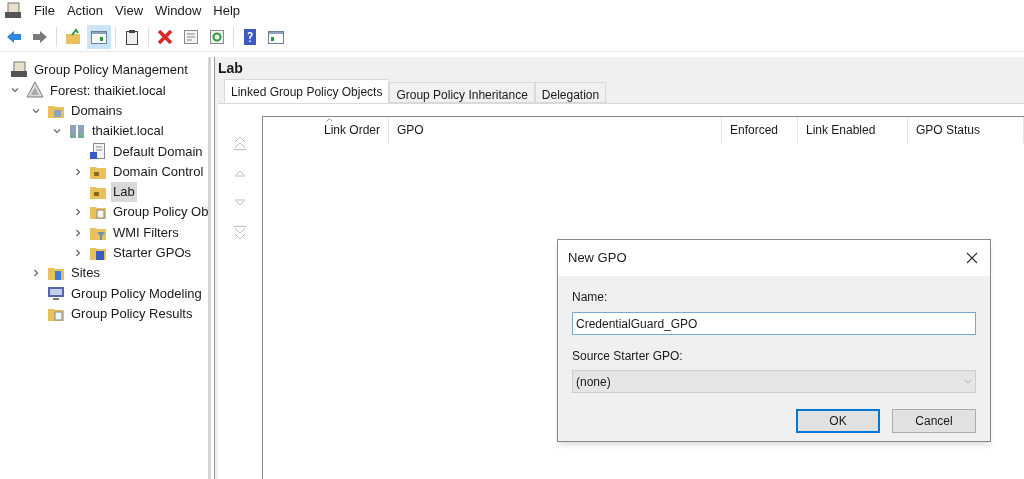 The height and width of the screenshot is (479, 1024). What do you see at coordinates (972, 258) in the screenshot?
I see `close-icon` at bounding box center [972, 258].